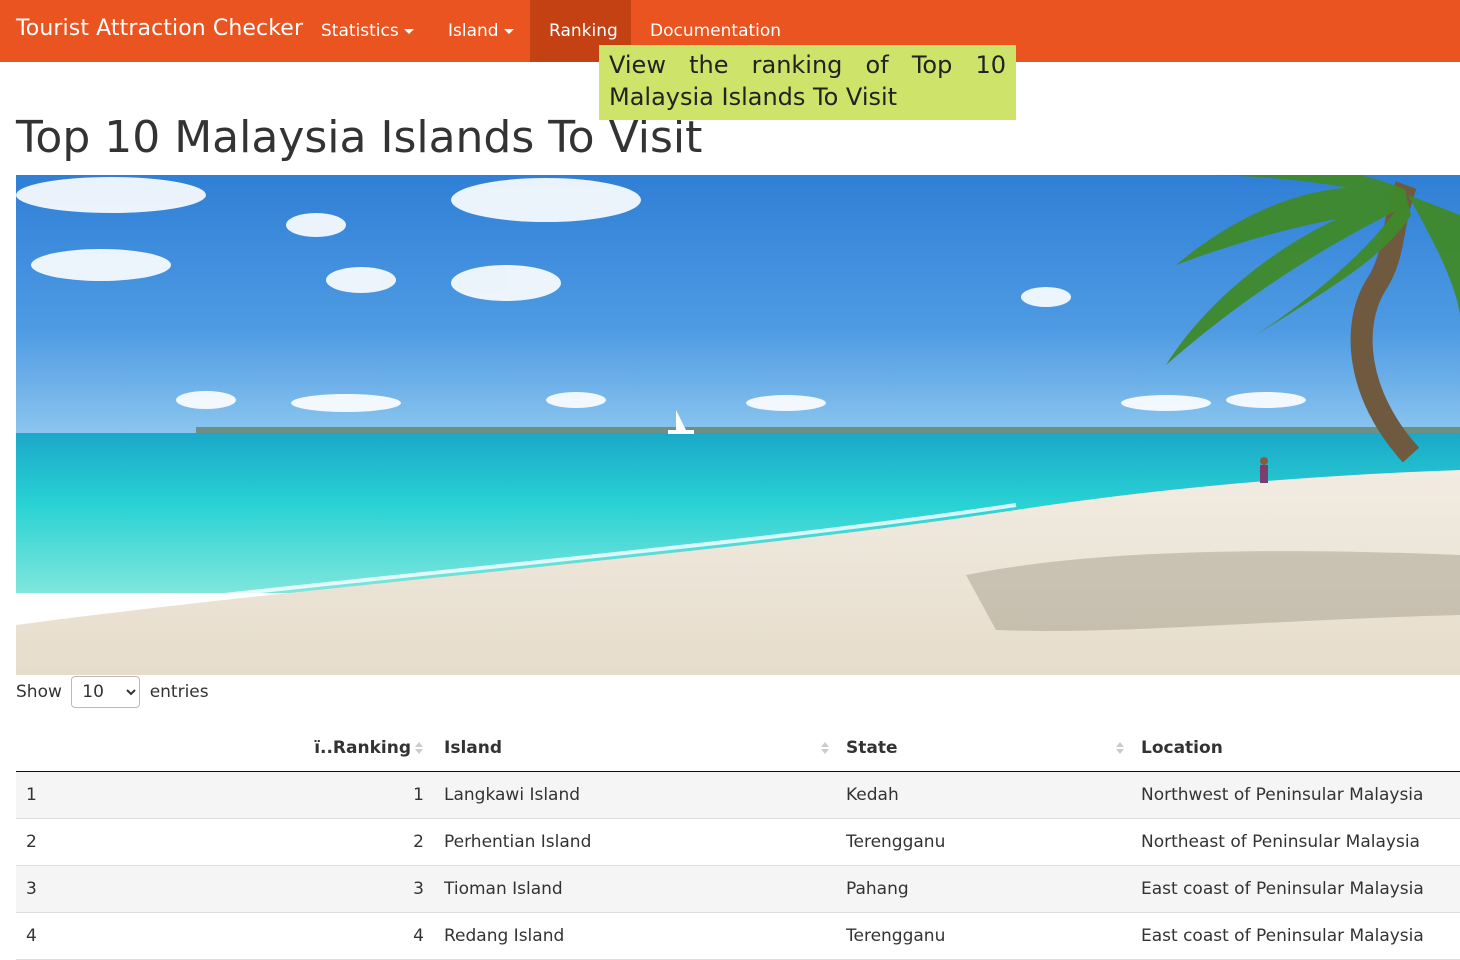 Image resolution: width=1460 pixels, height=960 pixels. What do you see at coordinates (1295, 748) in the screenshot?
I see `col-location-header: Location` at bounding box center [1295, 748].